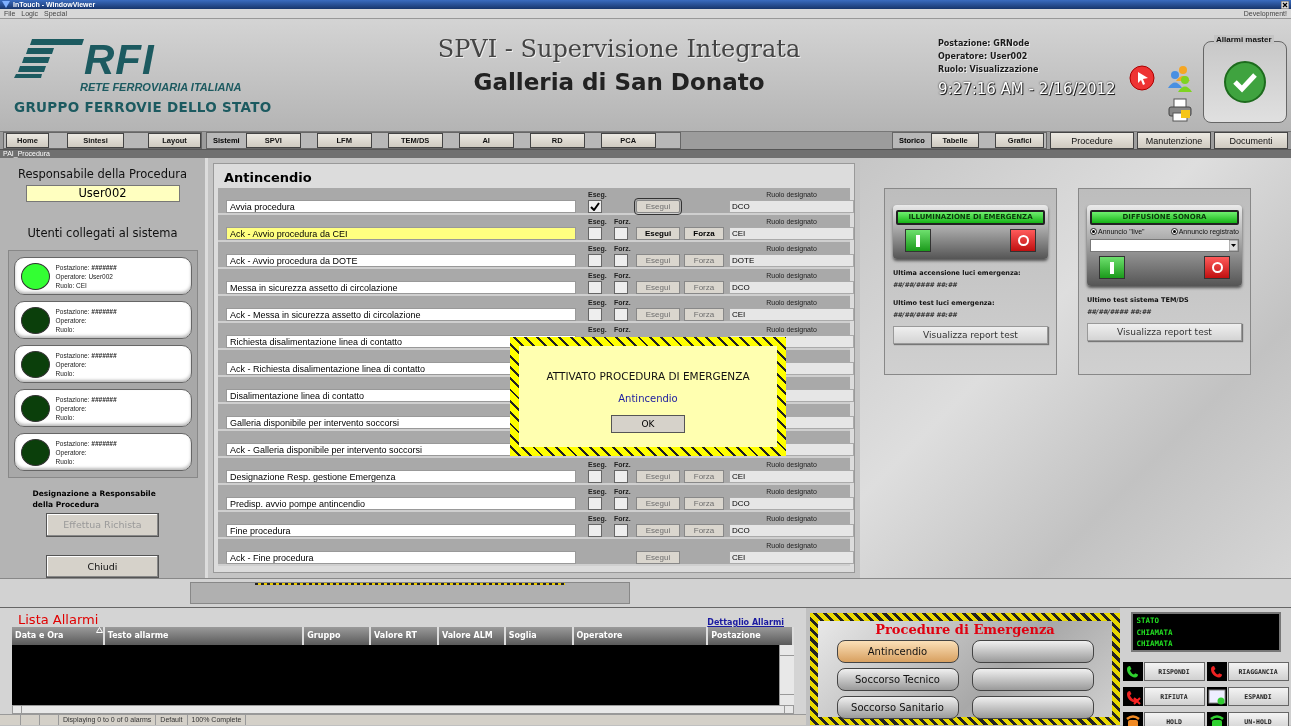 This screenshot has height=726, width=1291. Describe the element at coordinates (102, 566) in the screenshot. I see `close-button: Chiudi` at that location.